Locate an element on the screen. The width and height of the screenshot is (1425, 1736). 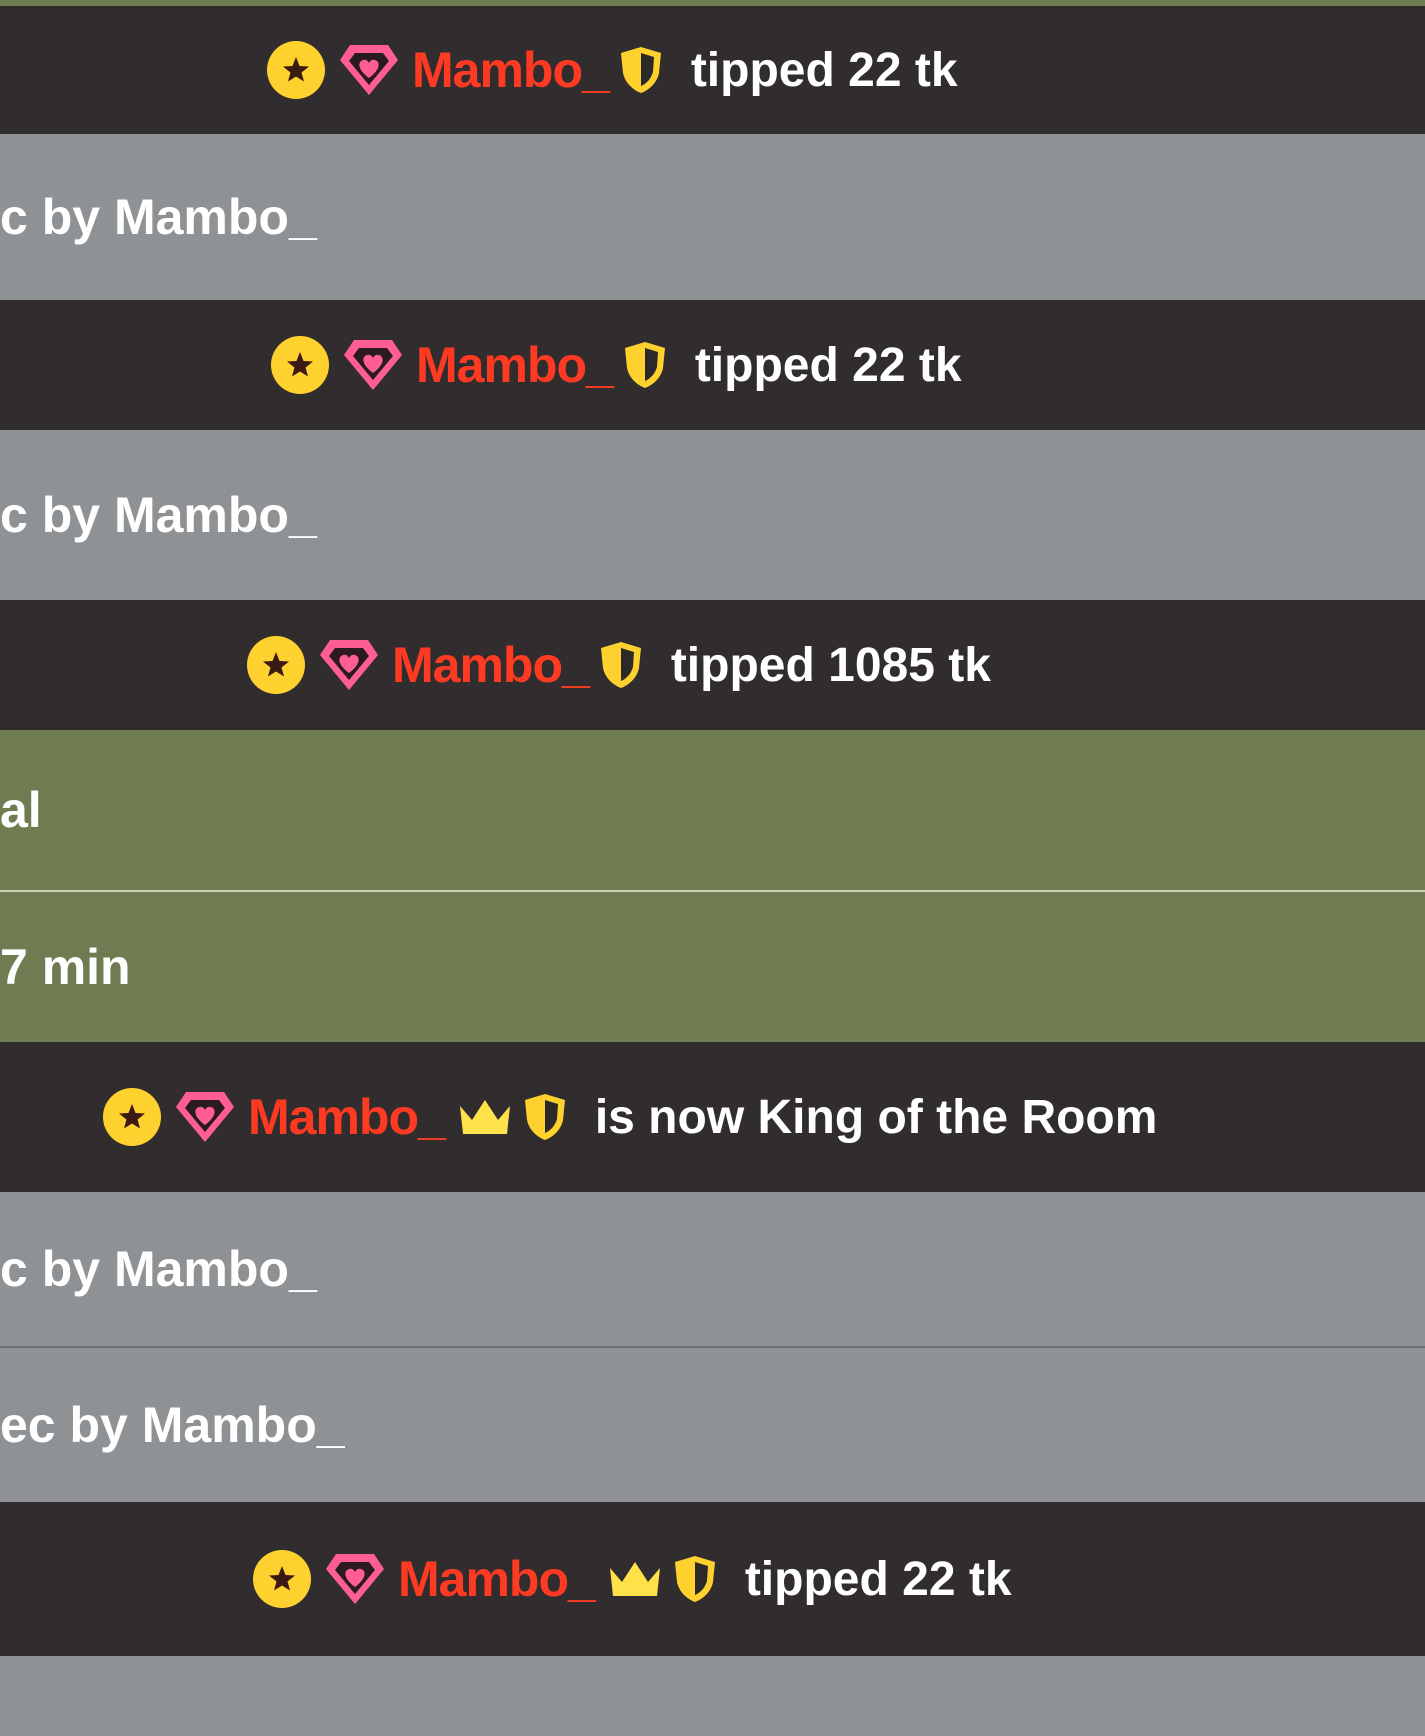
chat-row-king: Mambo_ is now King of the Room is located at coordinates (712, 1117).